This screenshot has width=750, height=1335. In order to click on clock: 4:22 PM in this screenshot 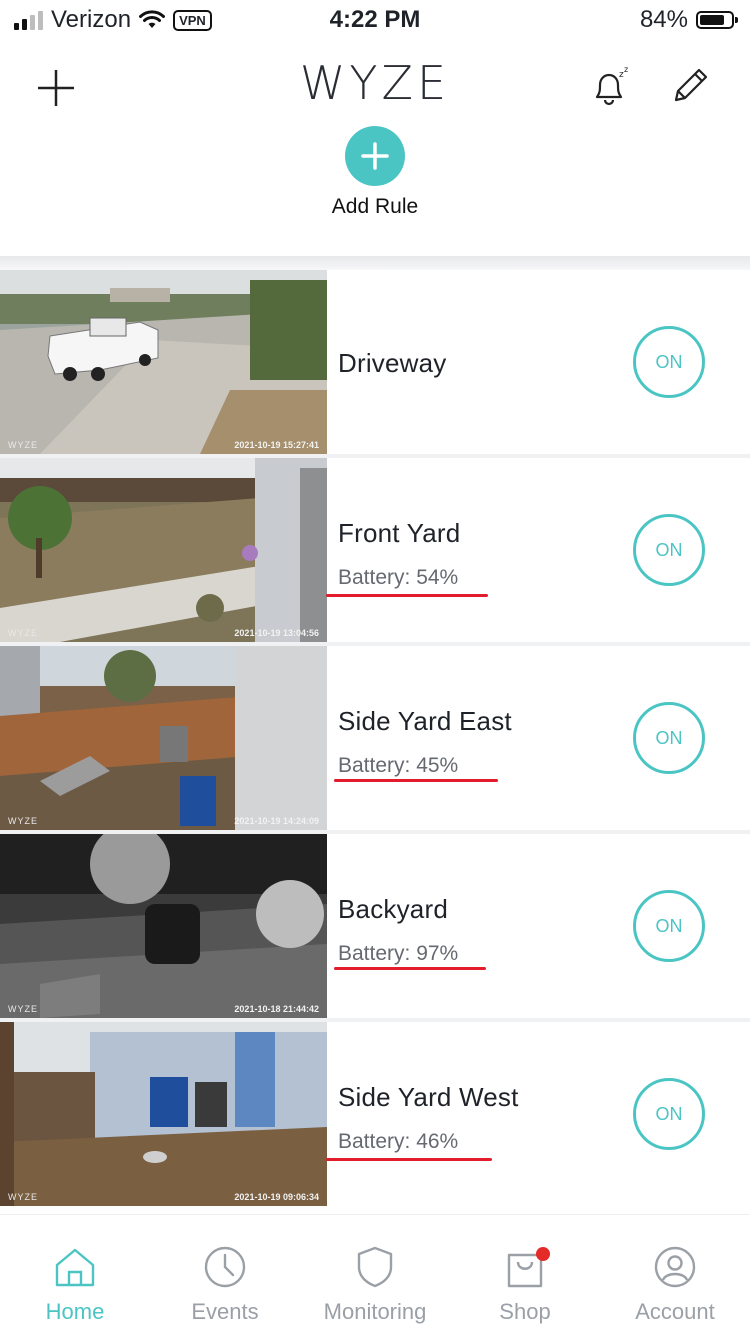, I will do `click(375, 19)`.